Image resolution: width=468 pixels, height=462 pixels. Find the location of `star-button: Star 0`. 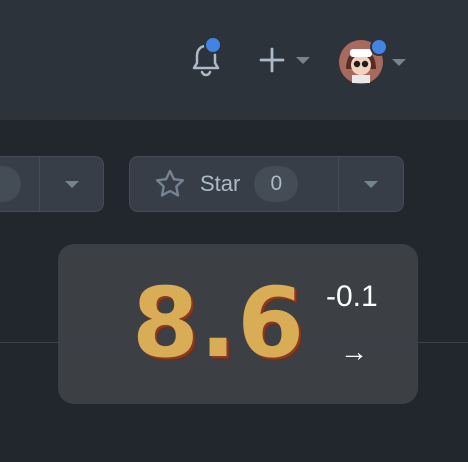

star-button: Star 0 is located at coordinates (234, 184).